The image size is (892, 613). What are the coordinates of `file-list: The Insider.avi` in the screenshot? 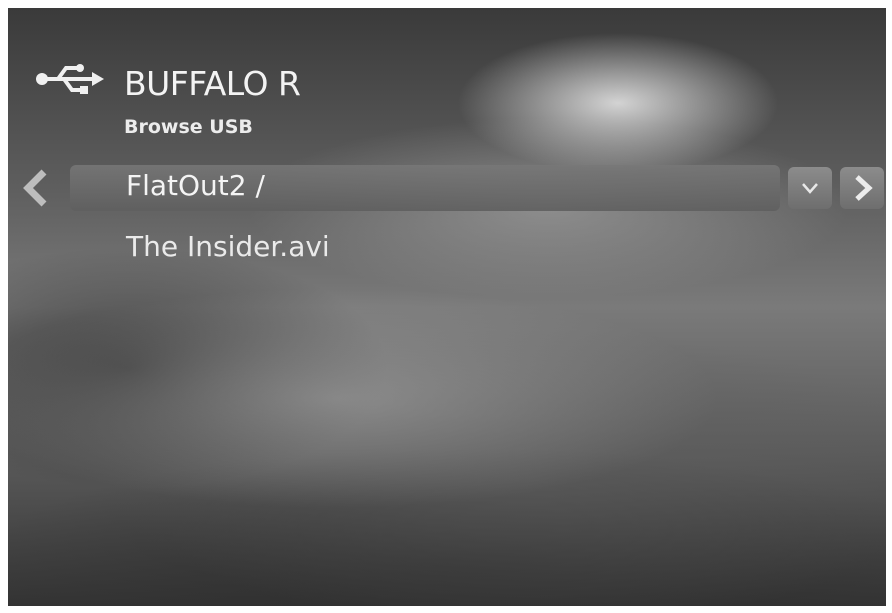 It's located at (228, 247).